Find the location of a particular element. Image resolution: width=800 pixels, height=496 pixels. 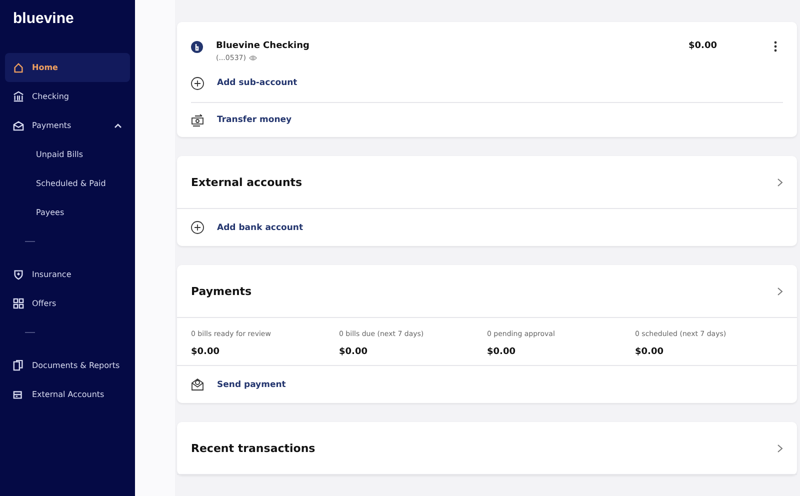

nav-item: Unpaid Bills is located at coordinates (67, 154).